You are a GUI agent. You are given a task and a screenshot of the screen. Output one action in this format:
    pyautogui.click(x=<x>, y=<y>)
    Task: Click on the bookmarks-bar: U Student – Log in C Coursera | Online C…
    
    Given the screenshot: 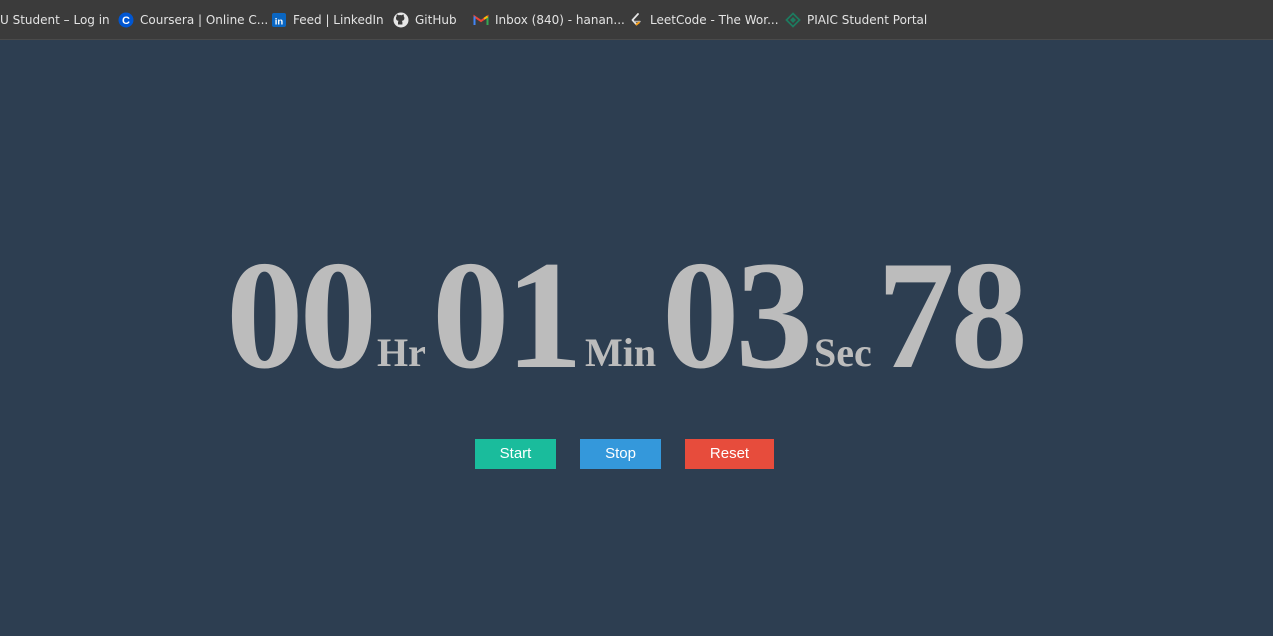 What is the action you would take?
    pyautogui.click(x=636, y=20)
    